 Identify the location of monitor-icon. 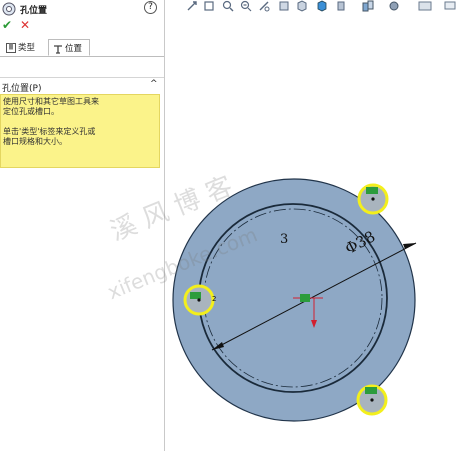
(451, 6).